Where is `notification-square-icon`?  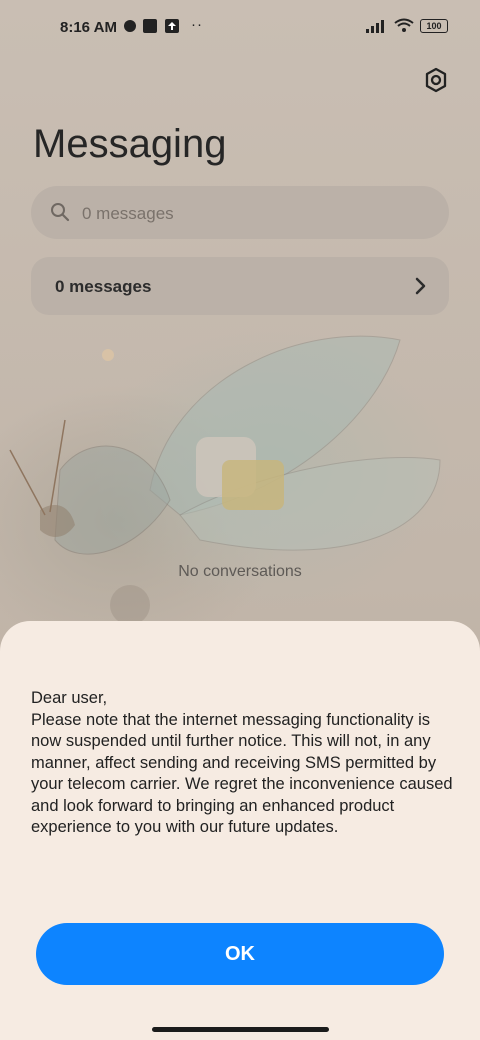 notification-square-icon is located at coordinates (150, 26).